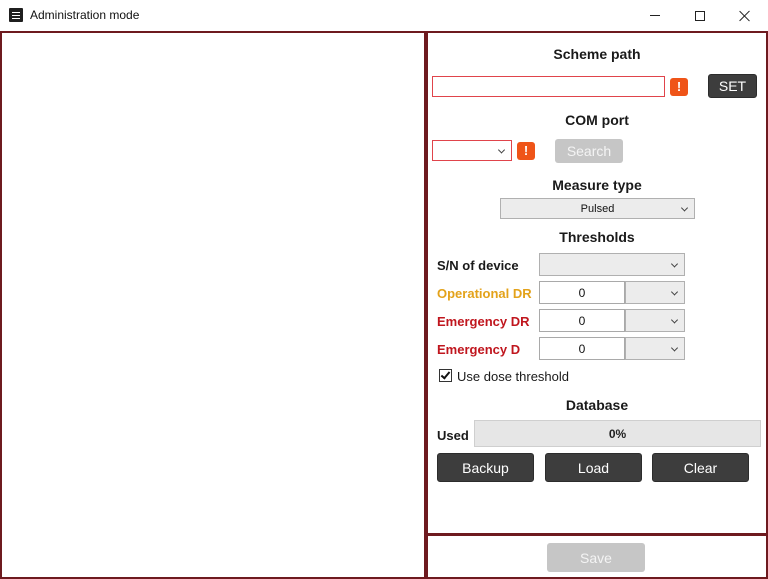  I want to click on operational-dr-input, so click(582, 292).